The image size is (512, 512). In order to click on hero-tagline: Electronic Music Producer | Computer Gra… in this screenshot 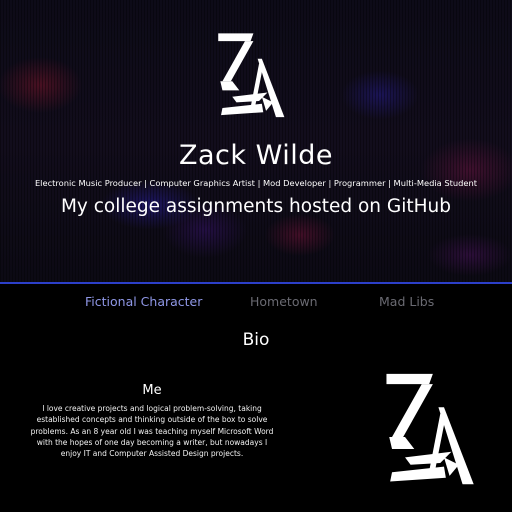, I will do `click(256, 183)`.